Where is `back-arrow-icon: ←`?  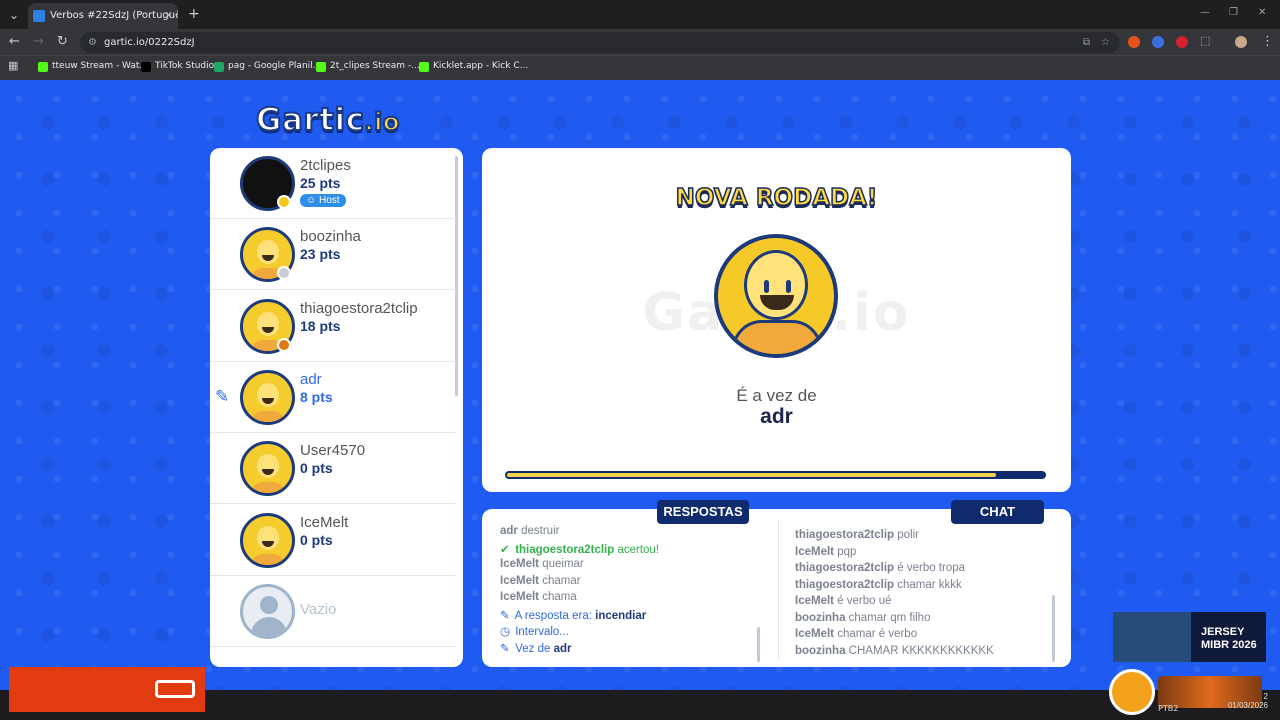 back-arrow-icon: ← is located at coordinates (14, 41).